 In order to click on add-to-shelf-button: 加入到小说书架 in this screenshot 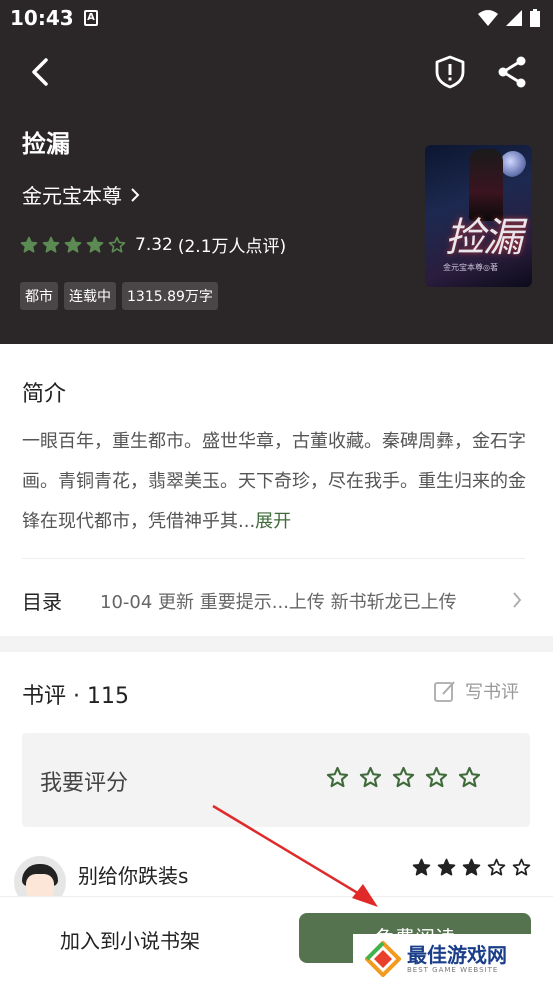, I will do `click(130, 939)`.